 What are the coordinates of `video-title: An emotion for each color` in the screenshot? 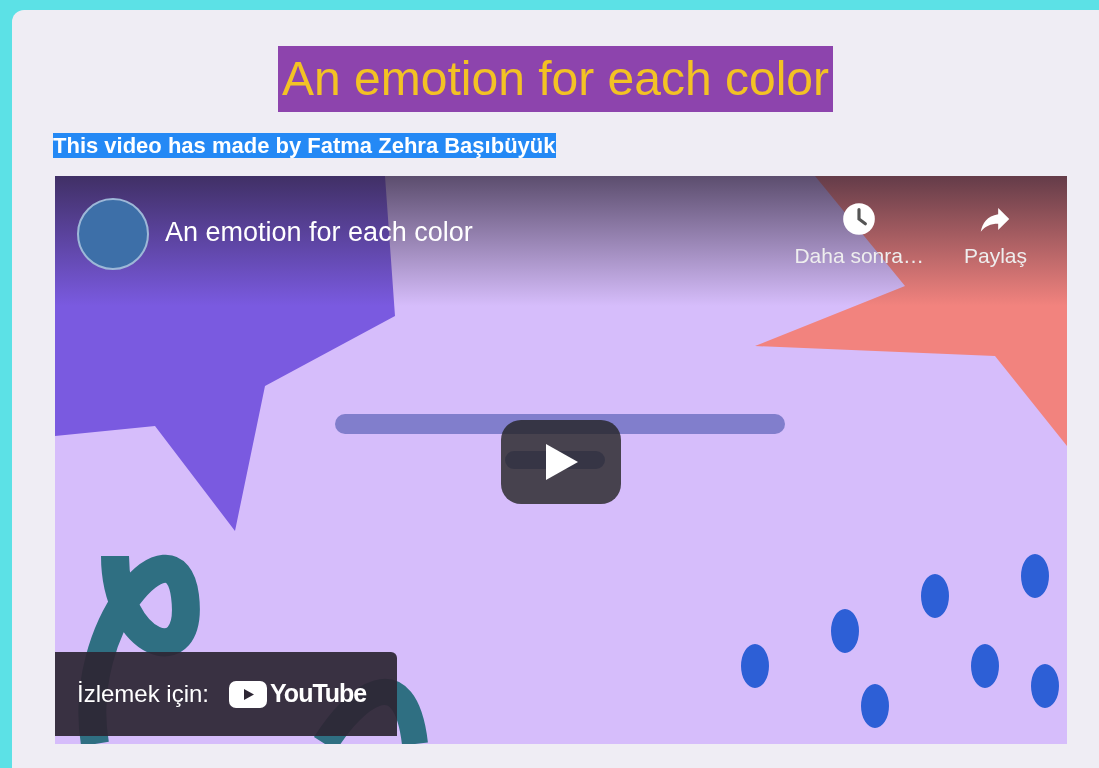 It's located at (319, 232).